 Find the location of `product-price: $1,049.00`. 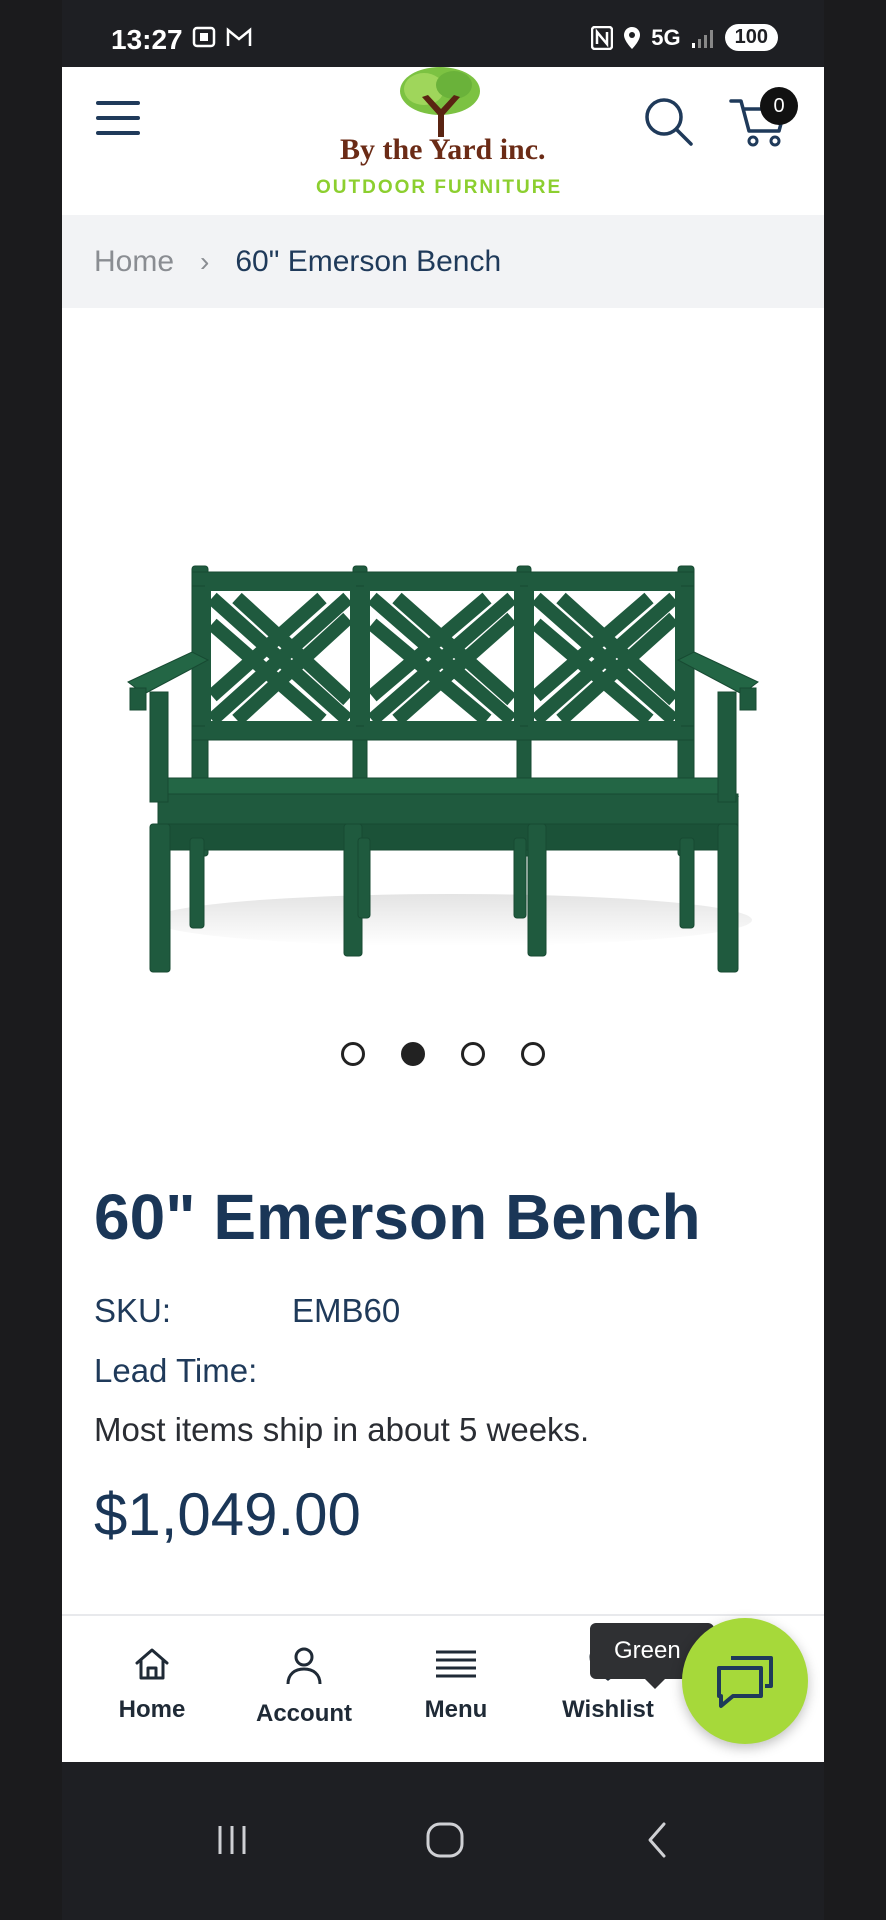

product-price: $1,049.00 is located at coordinates (227, 1514).